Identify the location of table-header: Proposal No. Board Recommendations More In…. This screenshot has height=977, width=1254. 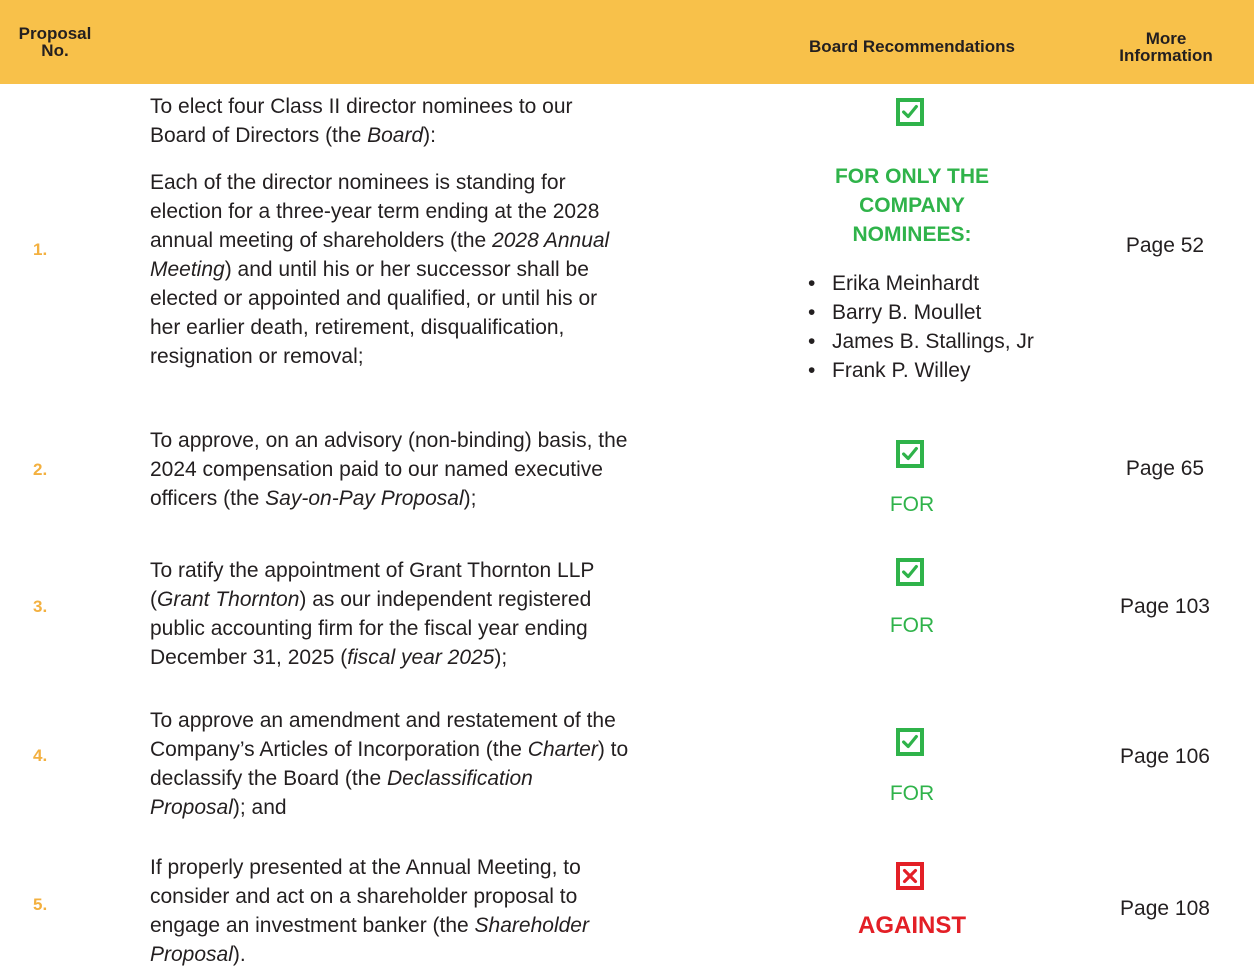
(627, 42).